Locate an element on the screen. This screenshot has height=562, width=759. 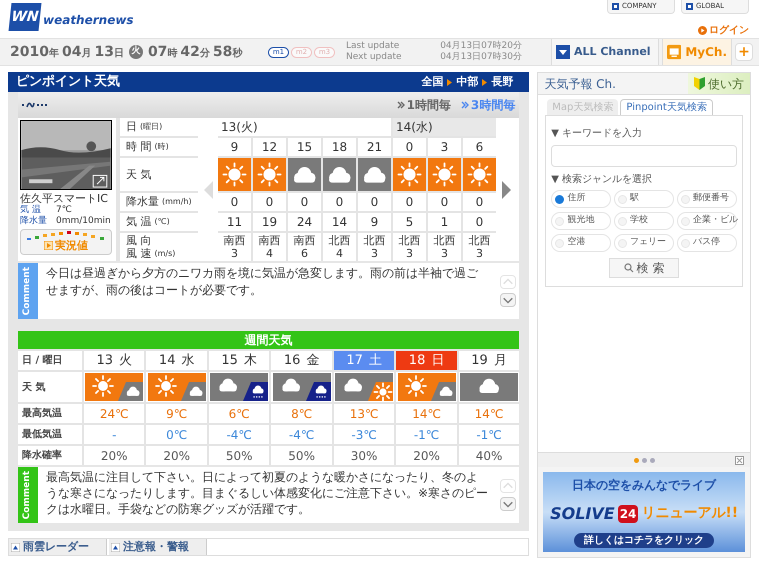
table-cell: 南西 3 is located at coordinates (234, 247).